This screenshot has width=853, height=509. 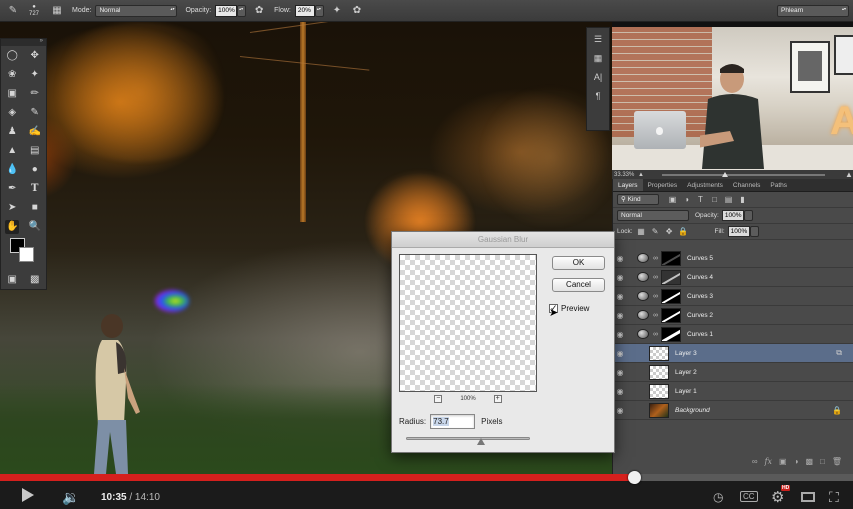 What do you see at coordinates (778, 185) in the screenshot?
I see `tab-paths: Paths` at bounding box center [778, 185].